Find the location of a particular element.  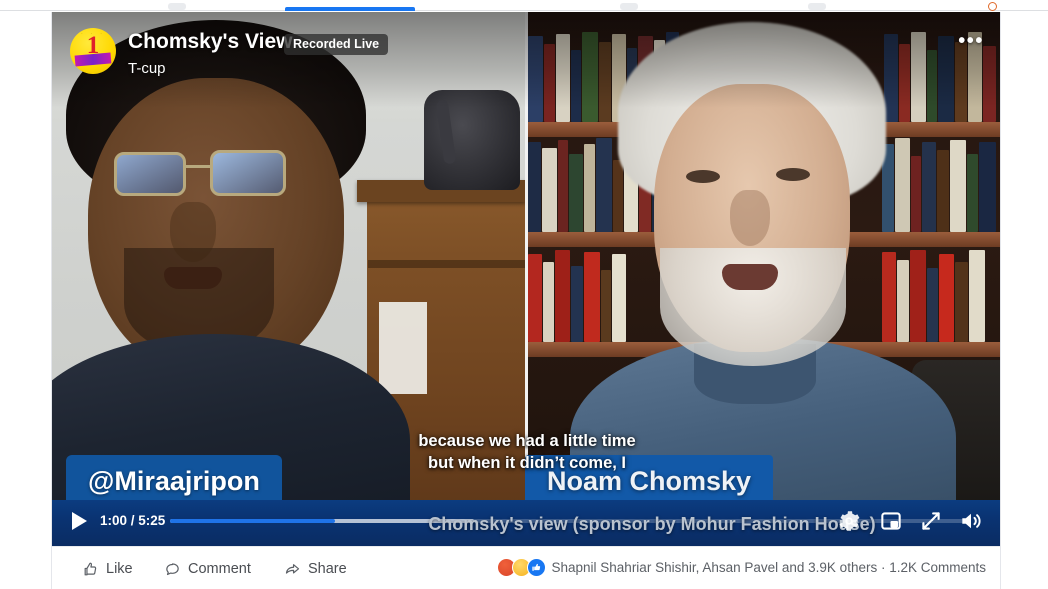

gear-icon is located at coordinates (849, 521).